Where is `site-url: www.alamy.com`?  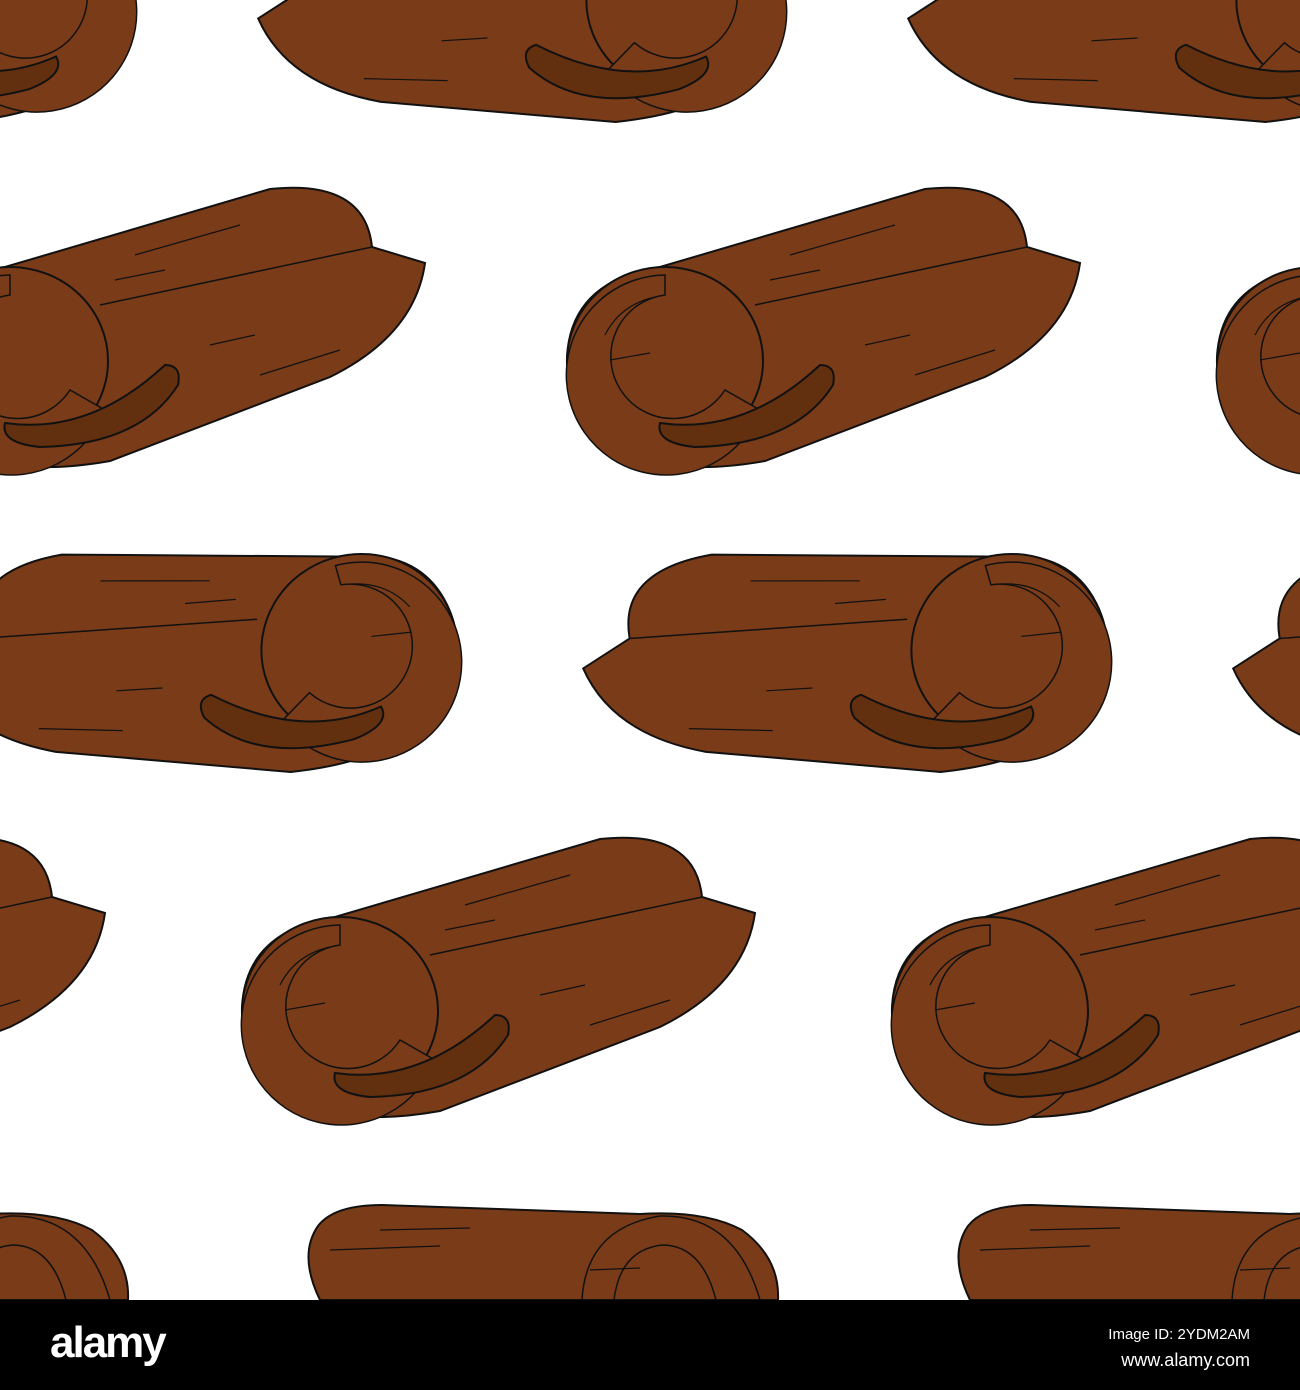
site-url: www.alamy.com is located at coordinates (1185, 1360).